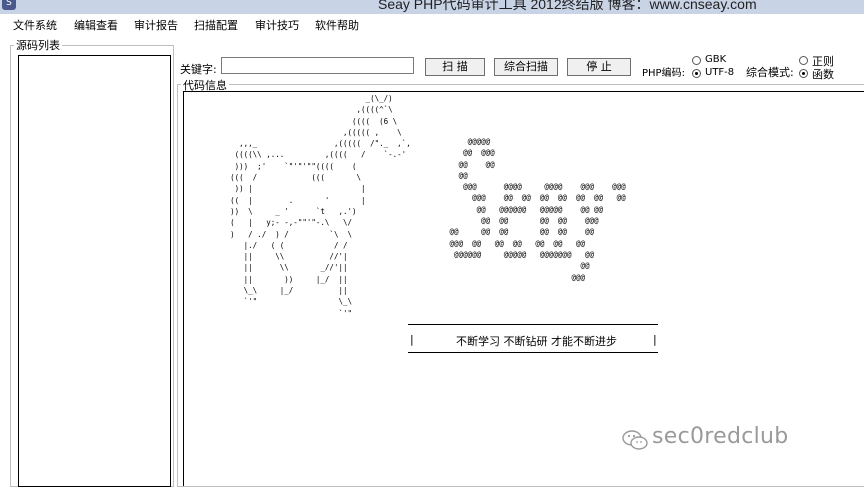 Image resolution: width=864 pixels, height=487 pixels. What do you see at coordinates (9, 5) in the screenshot?
I see `app-icon: S` at bounding box center [9, 5].